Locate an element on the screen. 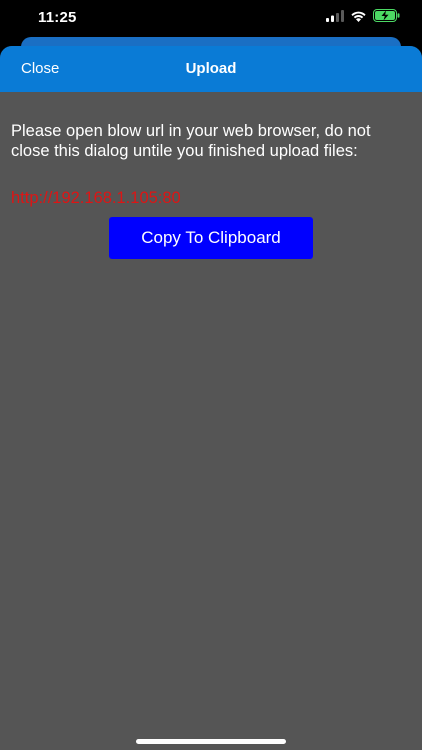 The height and width of the screenshot is (750, 422). wifi-icon is located at coordinates (358, 18).